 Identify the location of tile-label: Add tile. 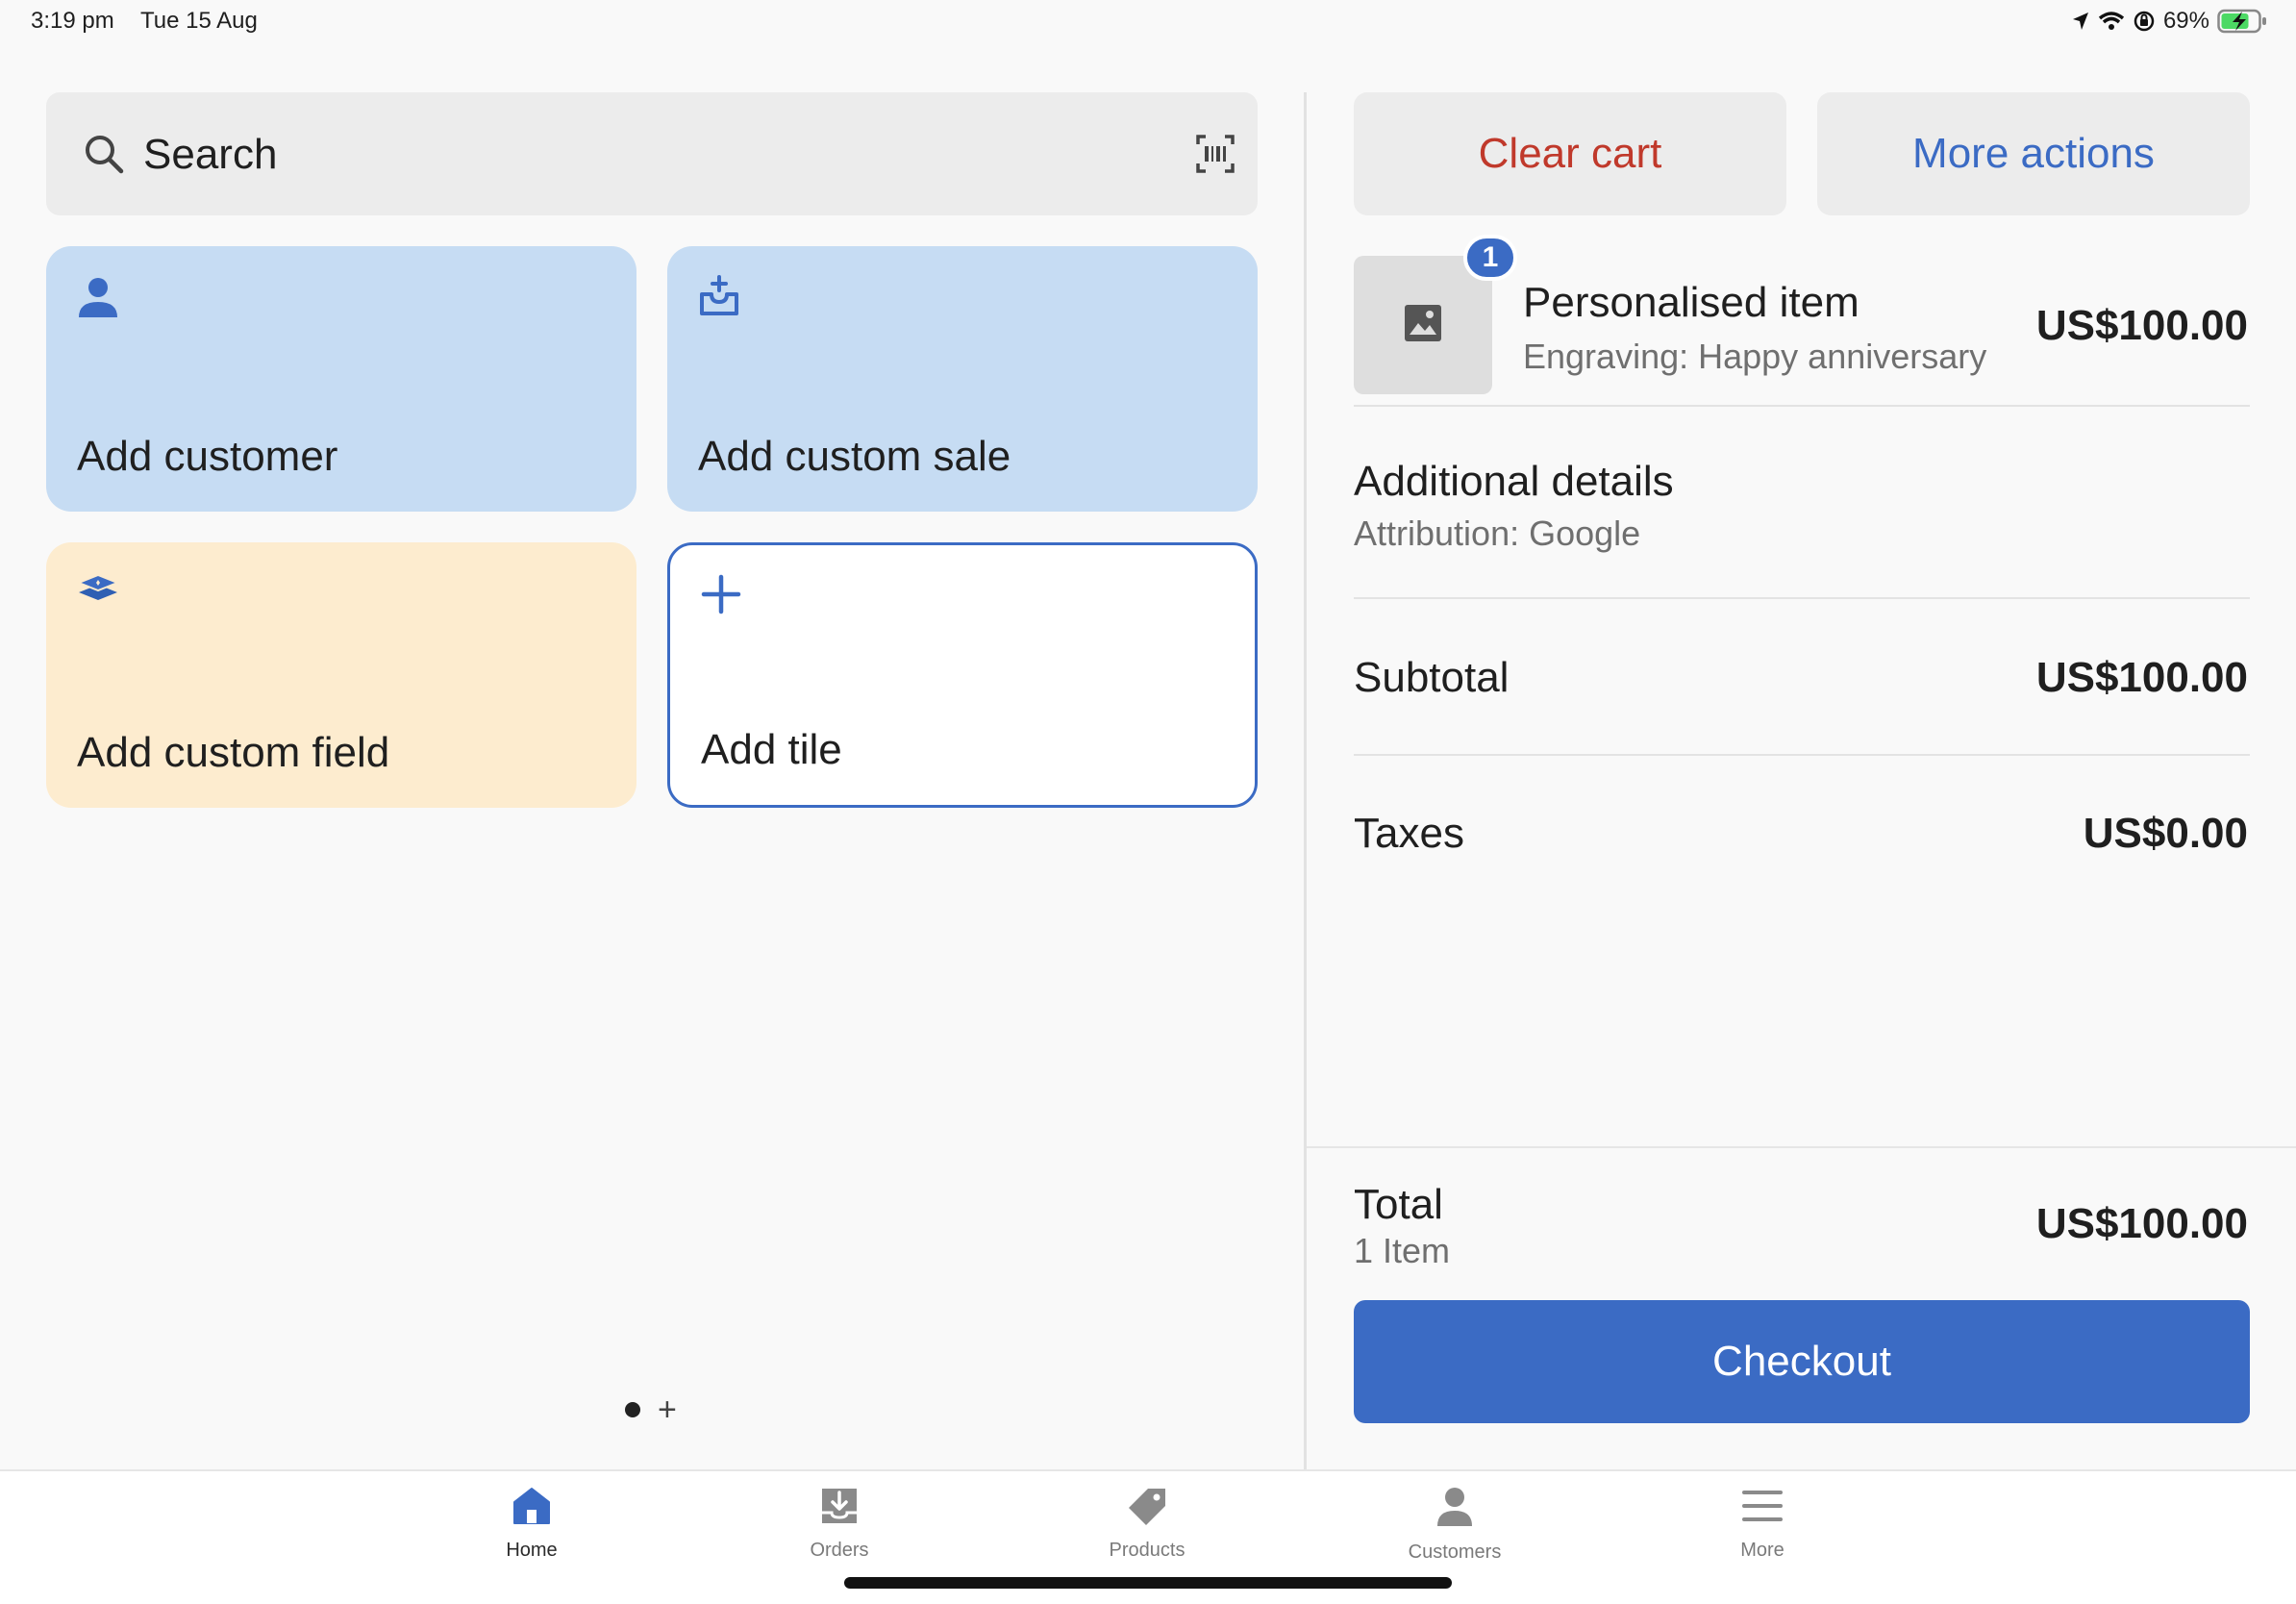
(771, 749).